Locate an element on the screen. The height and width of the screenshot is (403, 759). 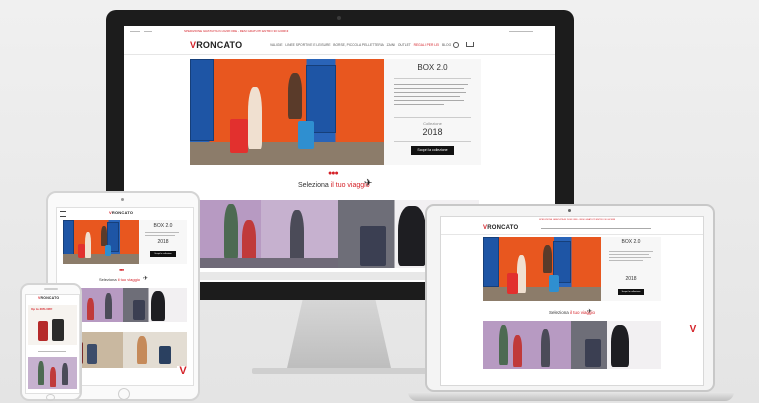
imac-stand is located at coordinates (339, 335).